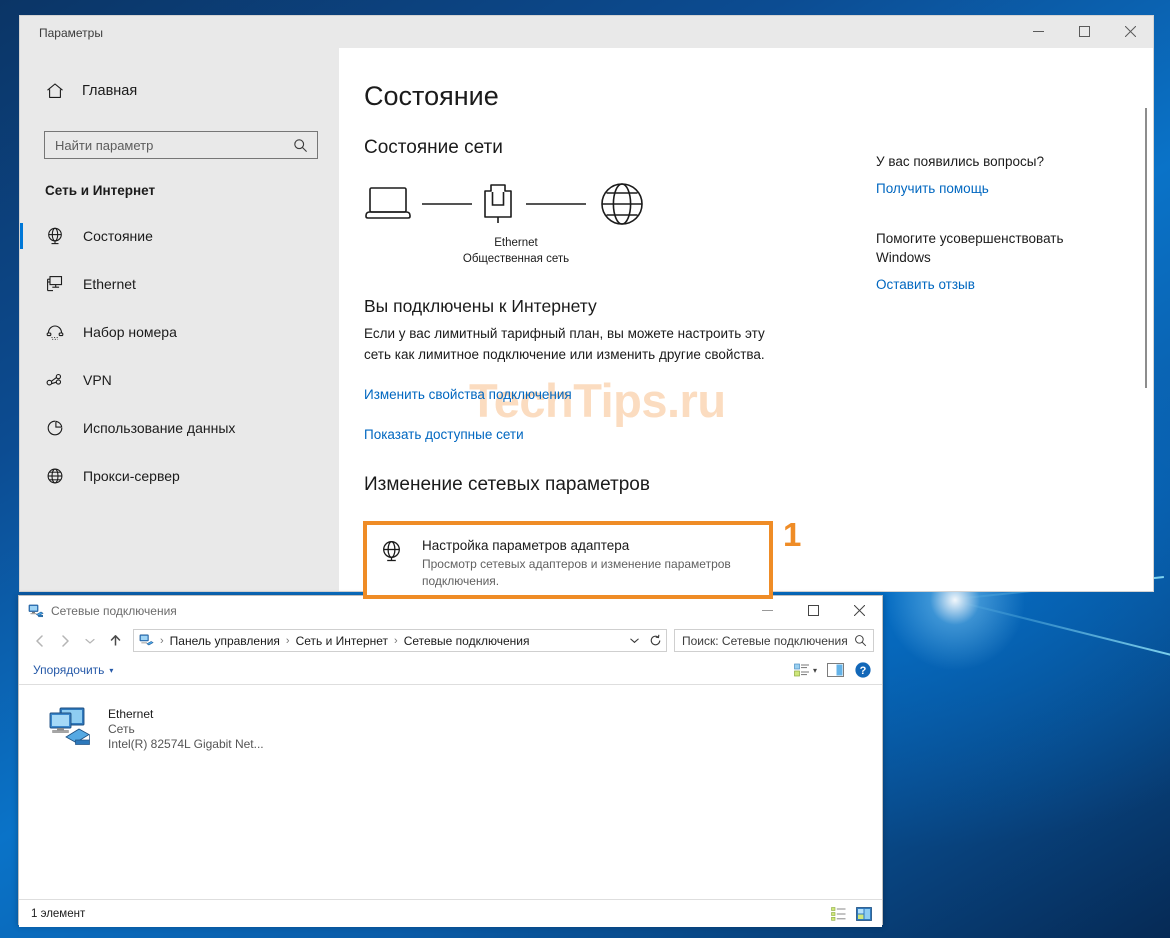 This screenshot has height=938, width=1170. Describe the element at coordinates (507, 484) in the screenshot. I see `change-network-settings-heading: Изменение сетевых параметров` at that location.